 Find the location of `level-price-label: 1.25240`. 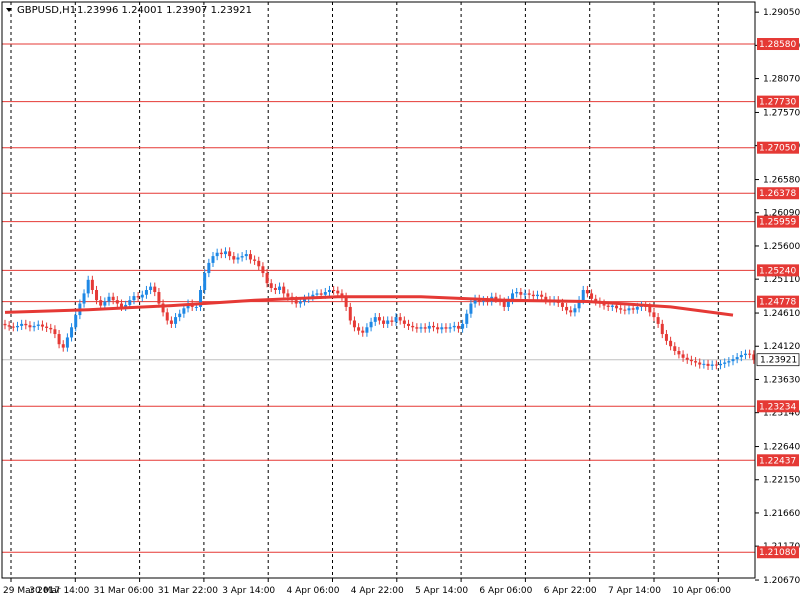

level-price-label: 1.25240 is located at coordinates (777, 271).